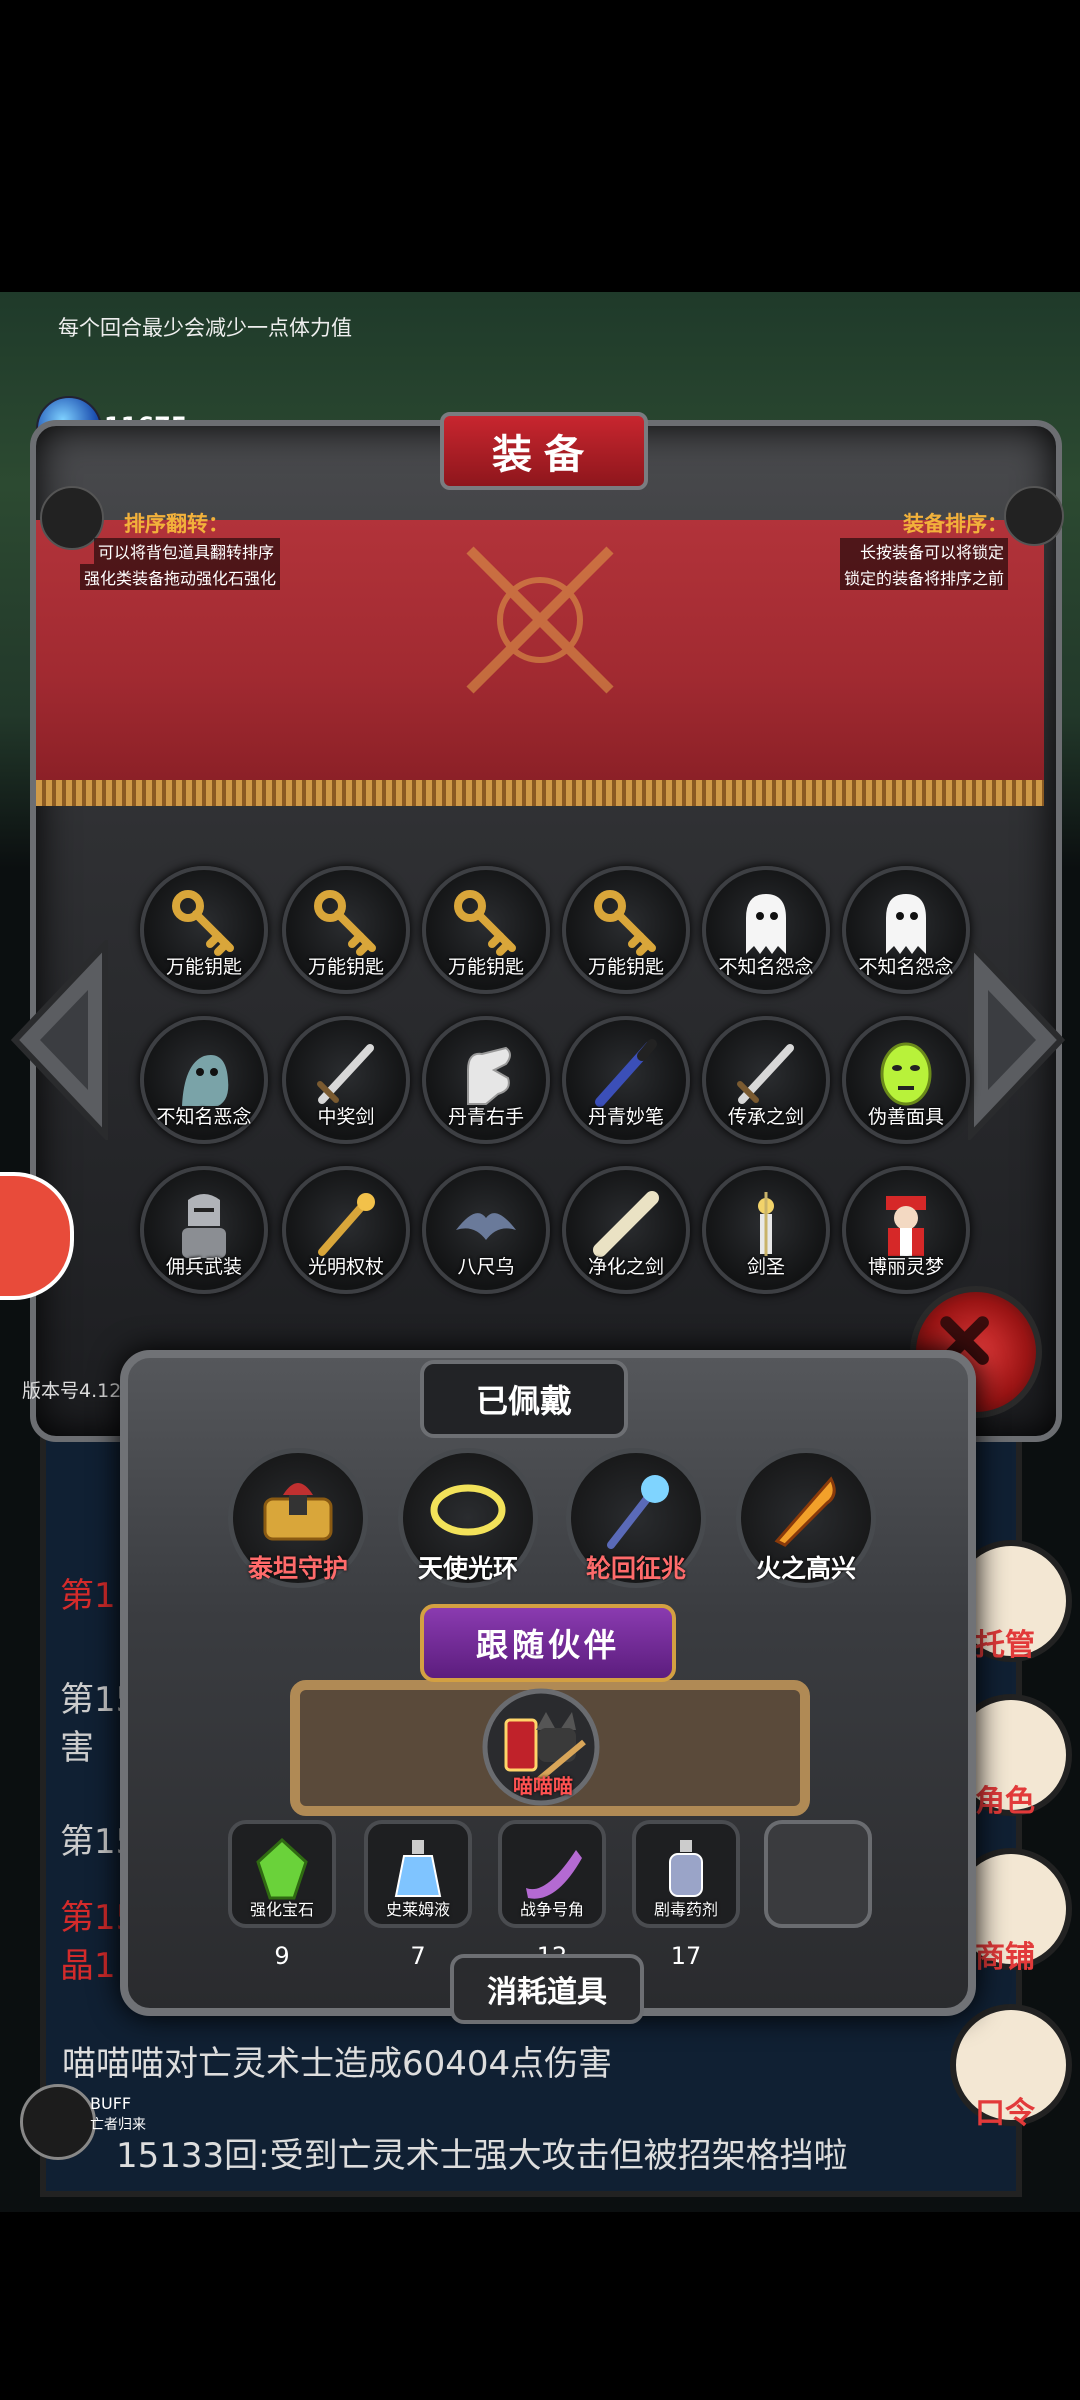  I want to click on inventory-item-label: 传承之剑, so click(765, 1117).